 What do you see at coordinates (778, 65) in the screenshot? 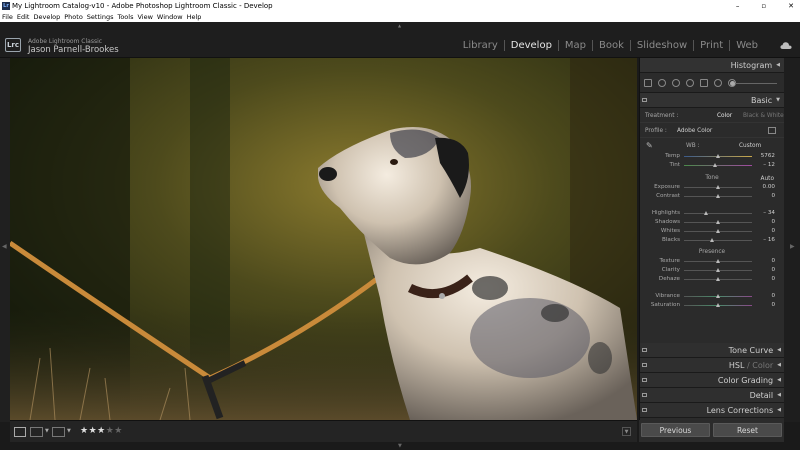
I see `collapse-triangle-icon: ◀` at bounding box center [778, 65].